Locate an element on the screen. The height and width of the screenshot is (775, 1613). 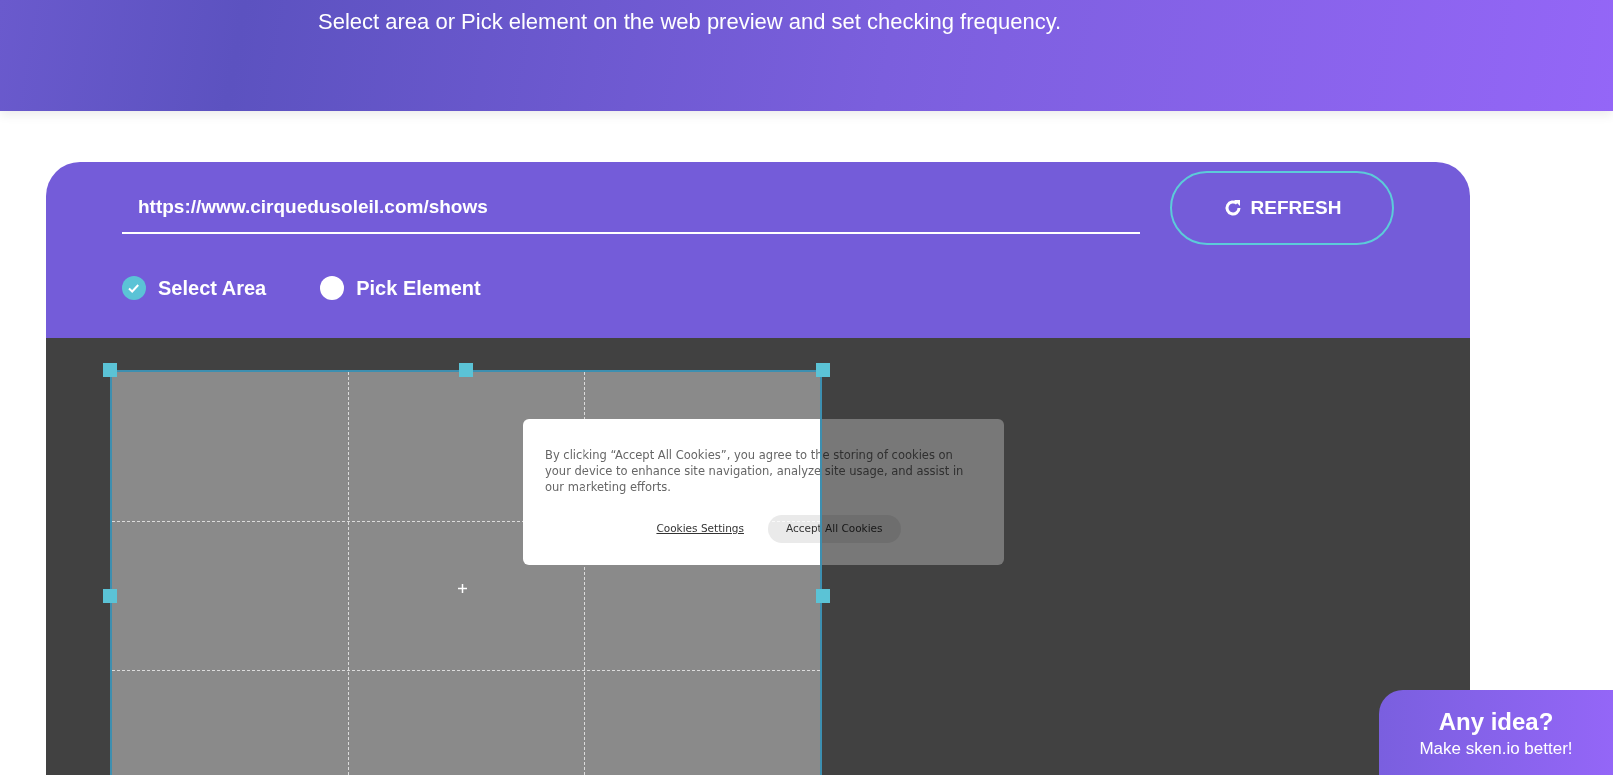
cookie-settings-link: Cookies Settings is located at coordinates (700, 529).